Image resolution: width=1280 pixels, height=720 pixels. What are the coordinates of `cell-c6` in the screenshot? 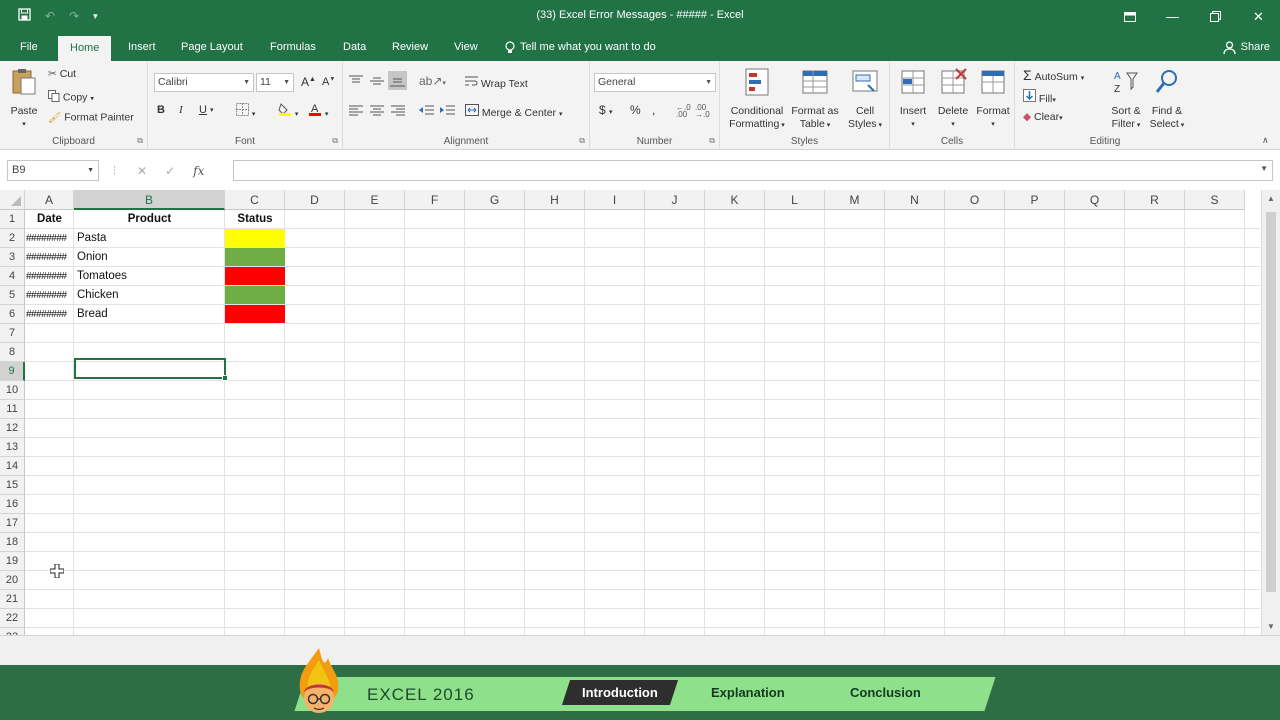 It's located at (255, 314).